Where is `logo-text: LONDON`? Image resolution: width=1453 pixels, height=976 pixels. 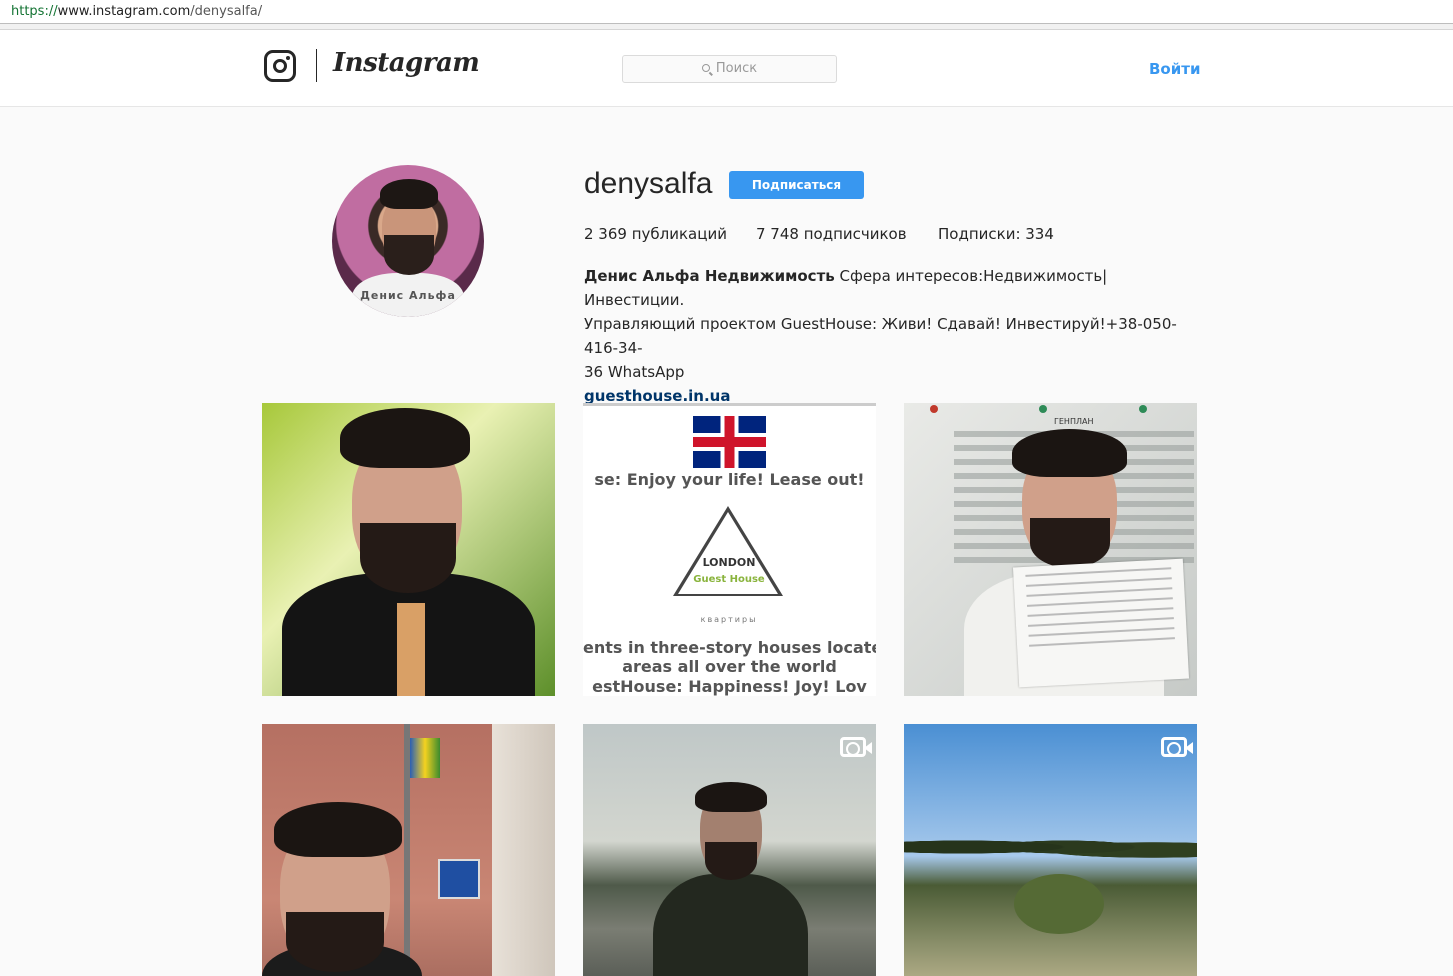
logo-text: LONDON is located at coordinates (729, 562).